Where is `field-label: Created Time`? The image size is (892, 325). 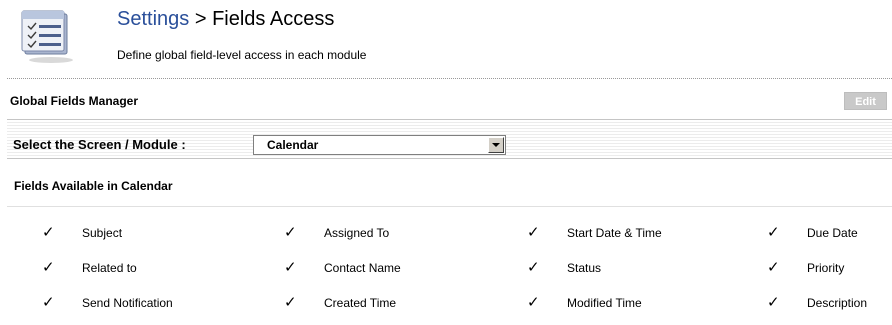 field-label: Created Time is located at coordinates (360, 303).